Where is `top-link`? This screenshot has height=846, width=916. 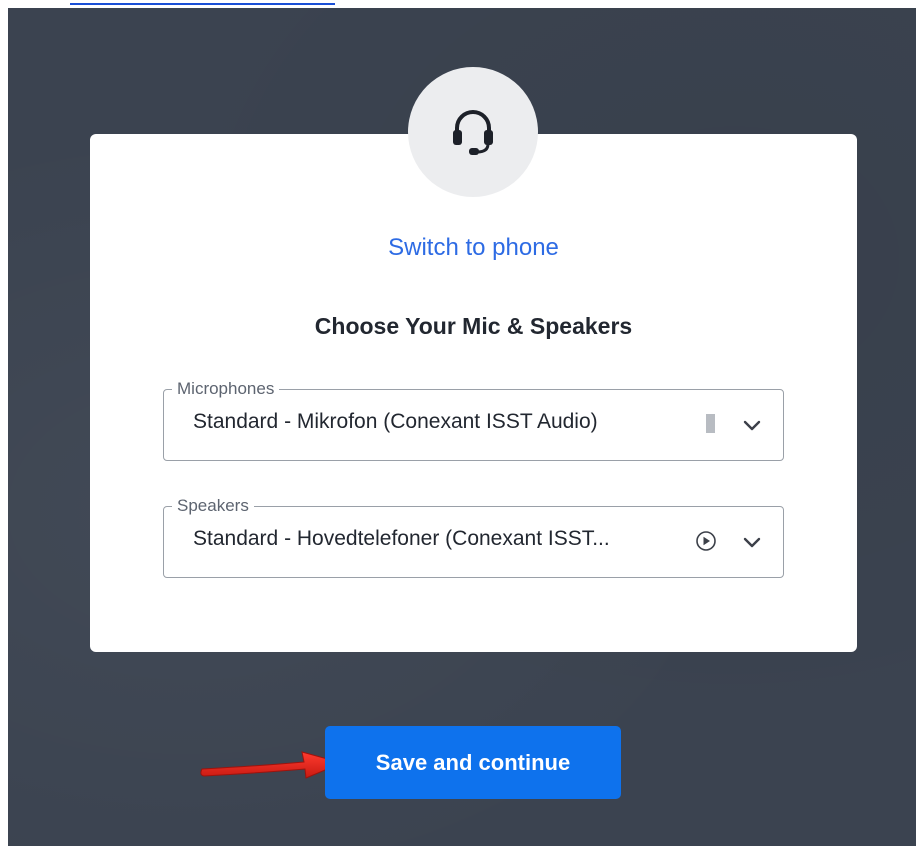 top-link is located at coordinates (202, 2).